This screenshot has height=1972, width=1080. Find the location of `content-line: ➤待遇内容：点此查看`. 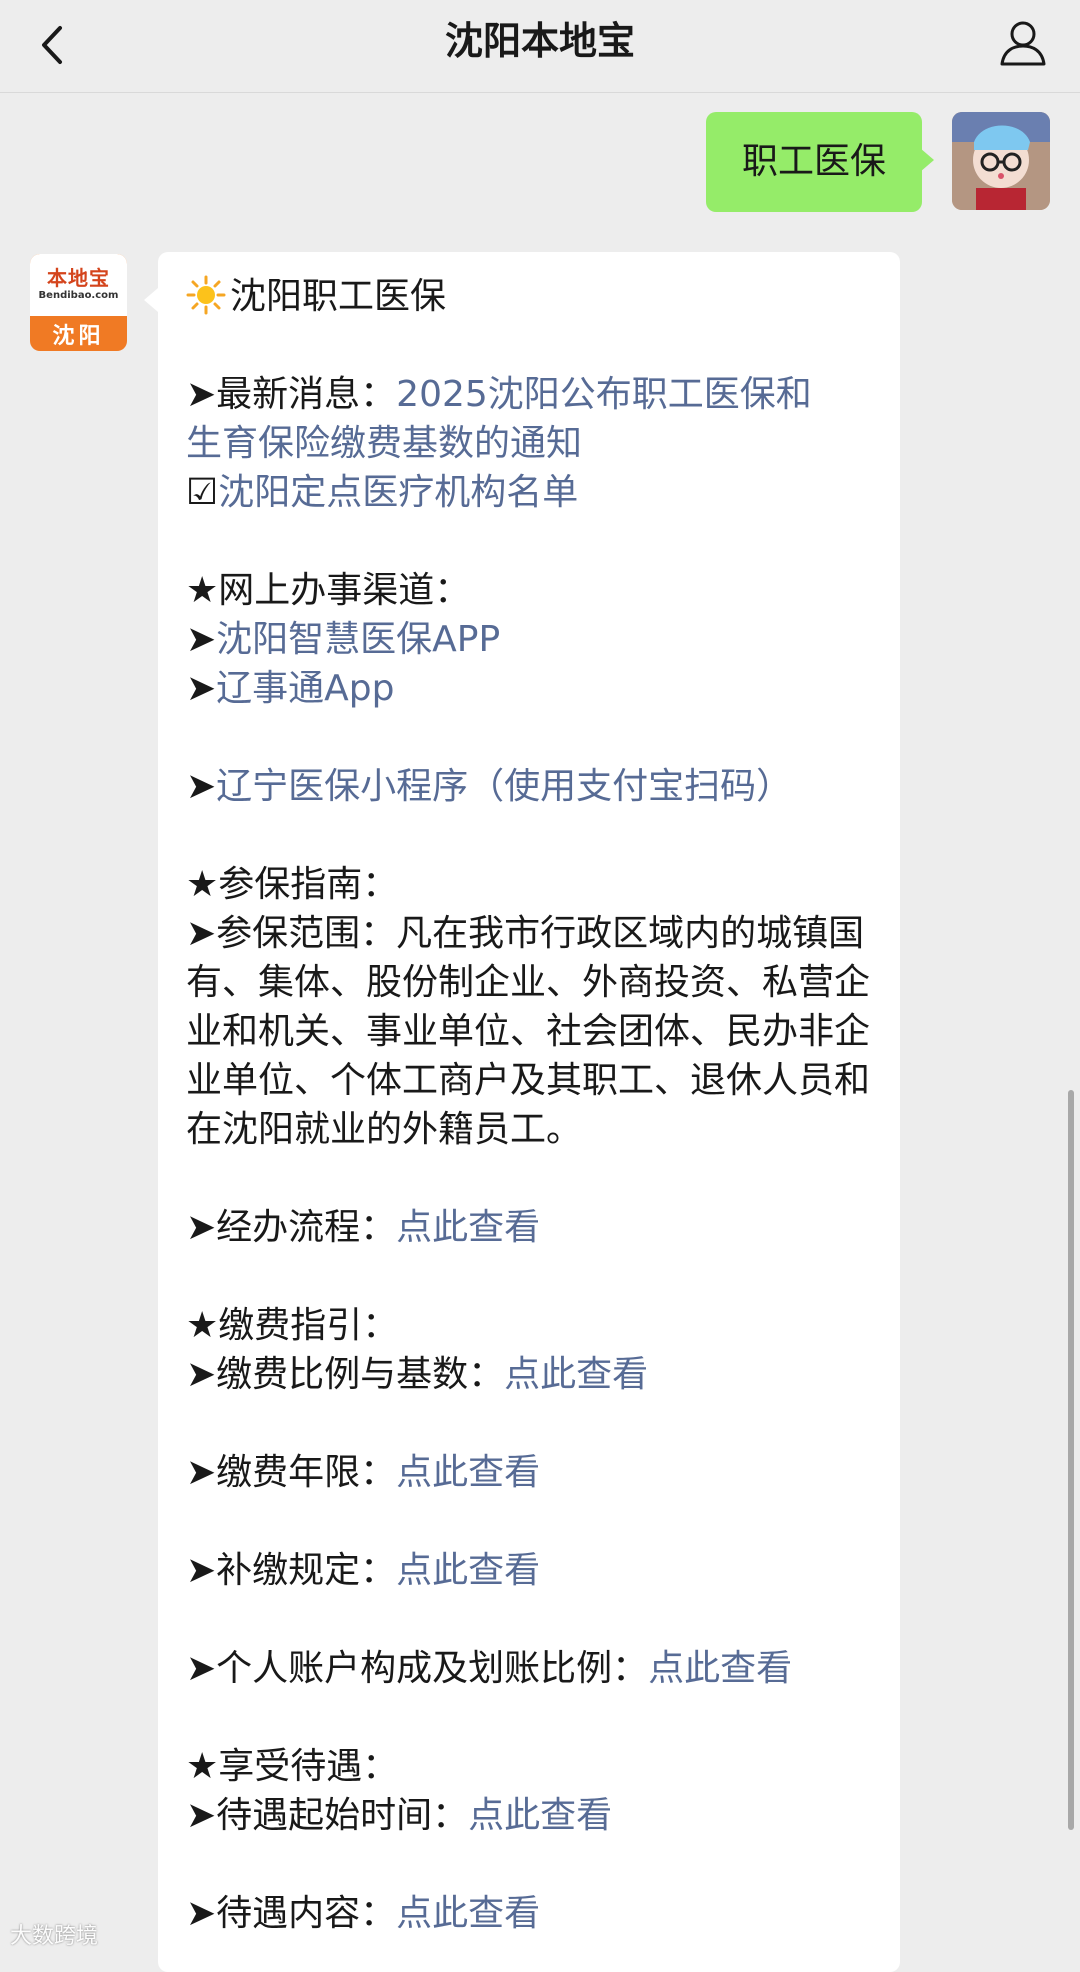

content-line: ➤待遇内容：点此查看 is located at coordinates (536, 1913).